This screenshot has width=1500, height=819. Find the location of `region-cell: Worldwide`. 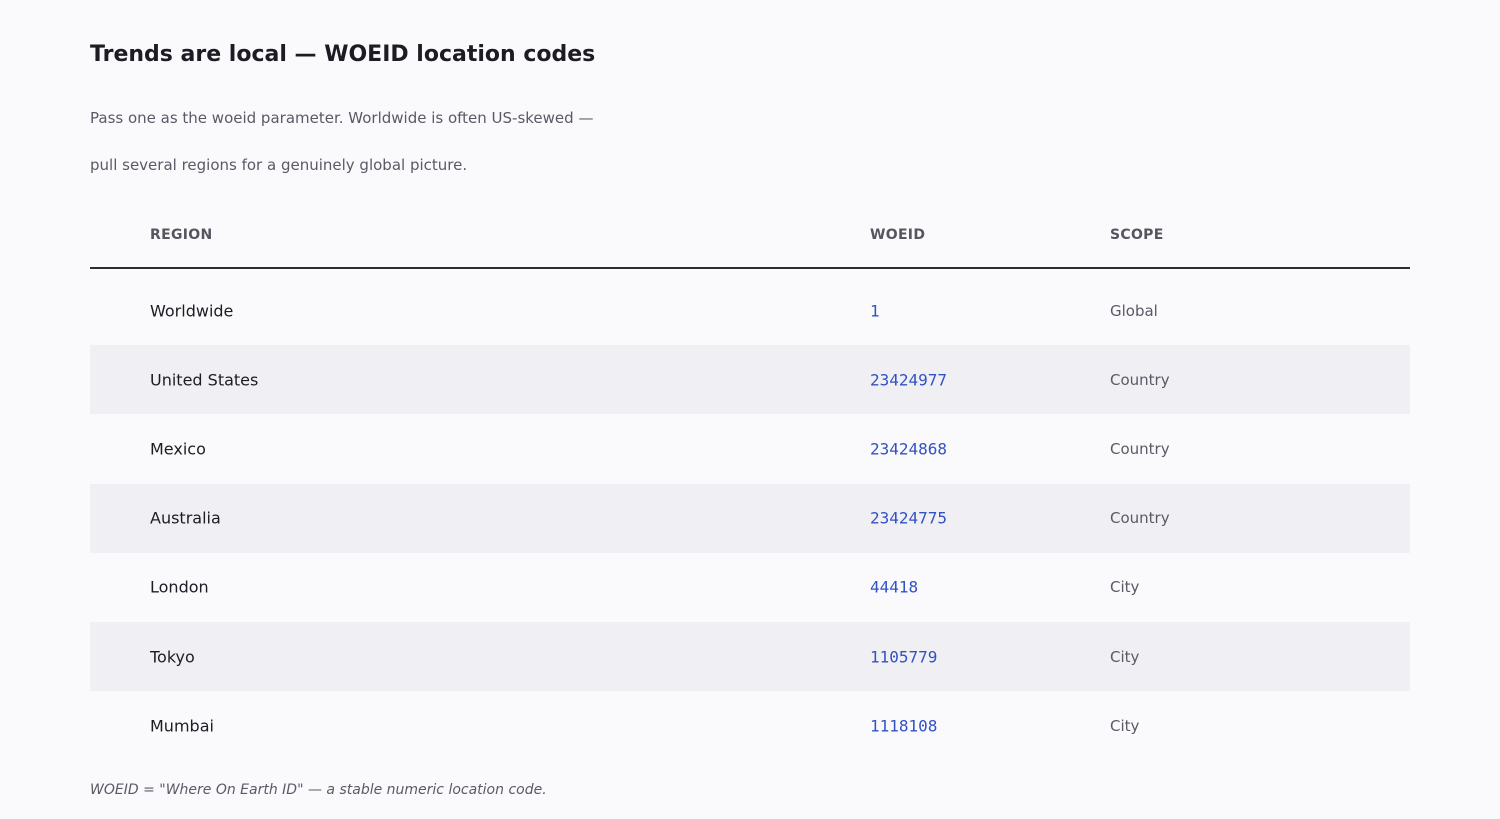

region-cell: Worldwide is located at coordinates (192, 311).